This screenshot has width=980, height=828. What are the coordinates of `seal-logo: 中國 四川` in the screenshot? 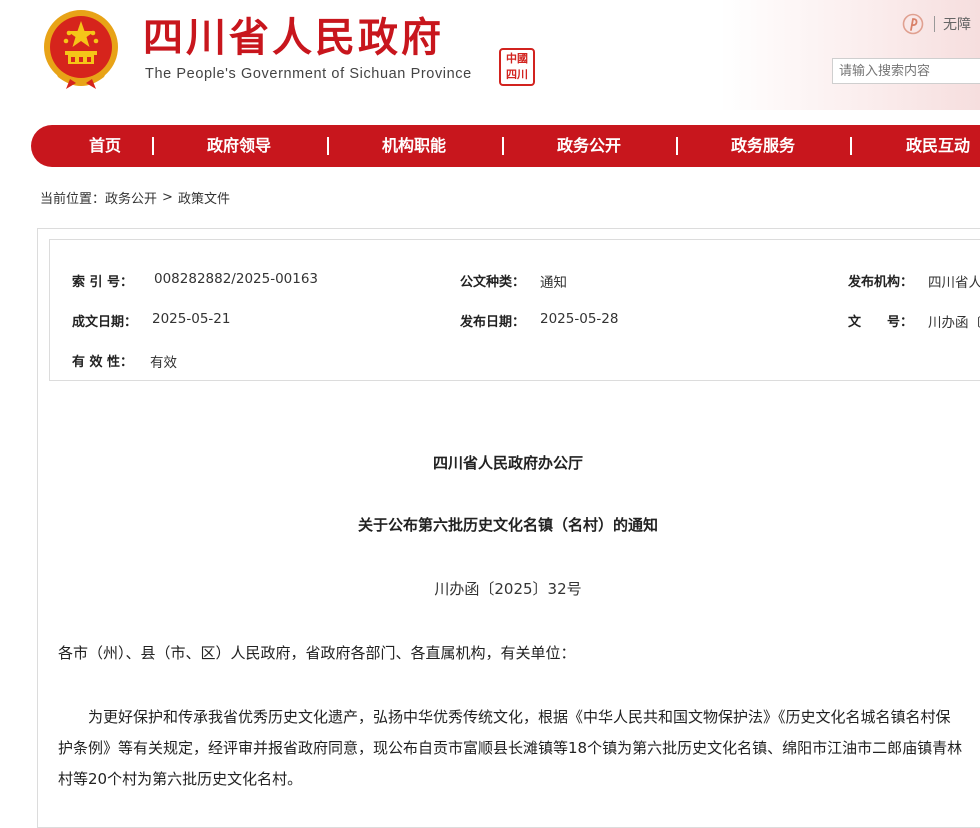 It's located at (517, 67).